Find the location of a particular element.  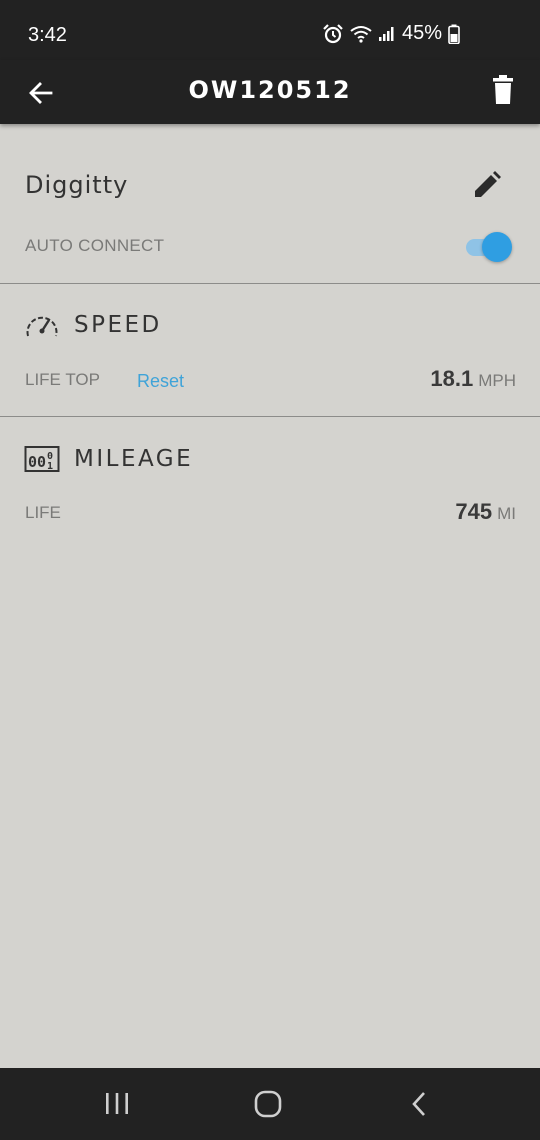

recents-button is located at coordinates (117, 1104).